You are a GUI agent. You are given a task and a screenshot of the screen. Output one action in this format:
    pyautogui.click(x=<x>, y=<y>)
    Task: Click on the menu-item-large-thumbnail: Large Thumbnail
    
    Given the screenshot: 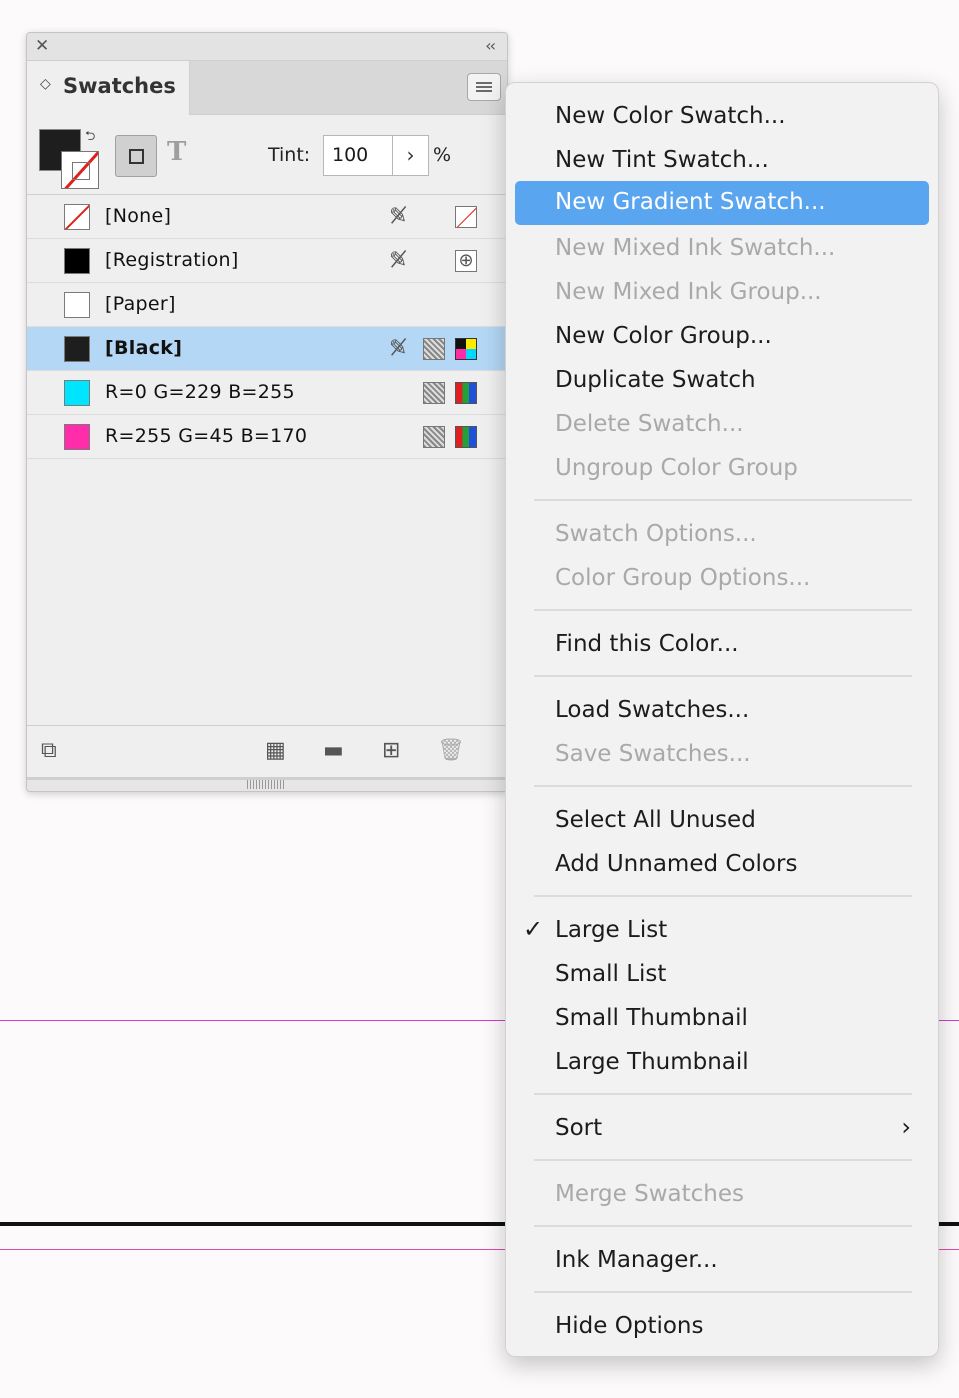 What is the action you would take?
    pyautogui.click(x=722, y=1063)
    